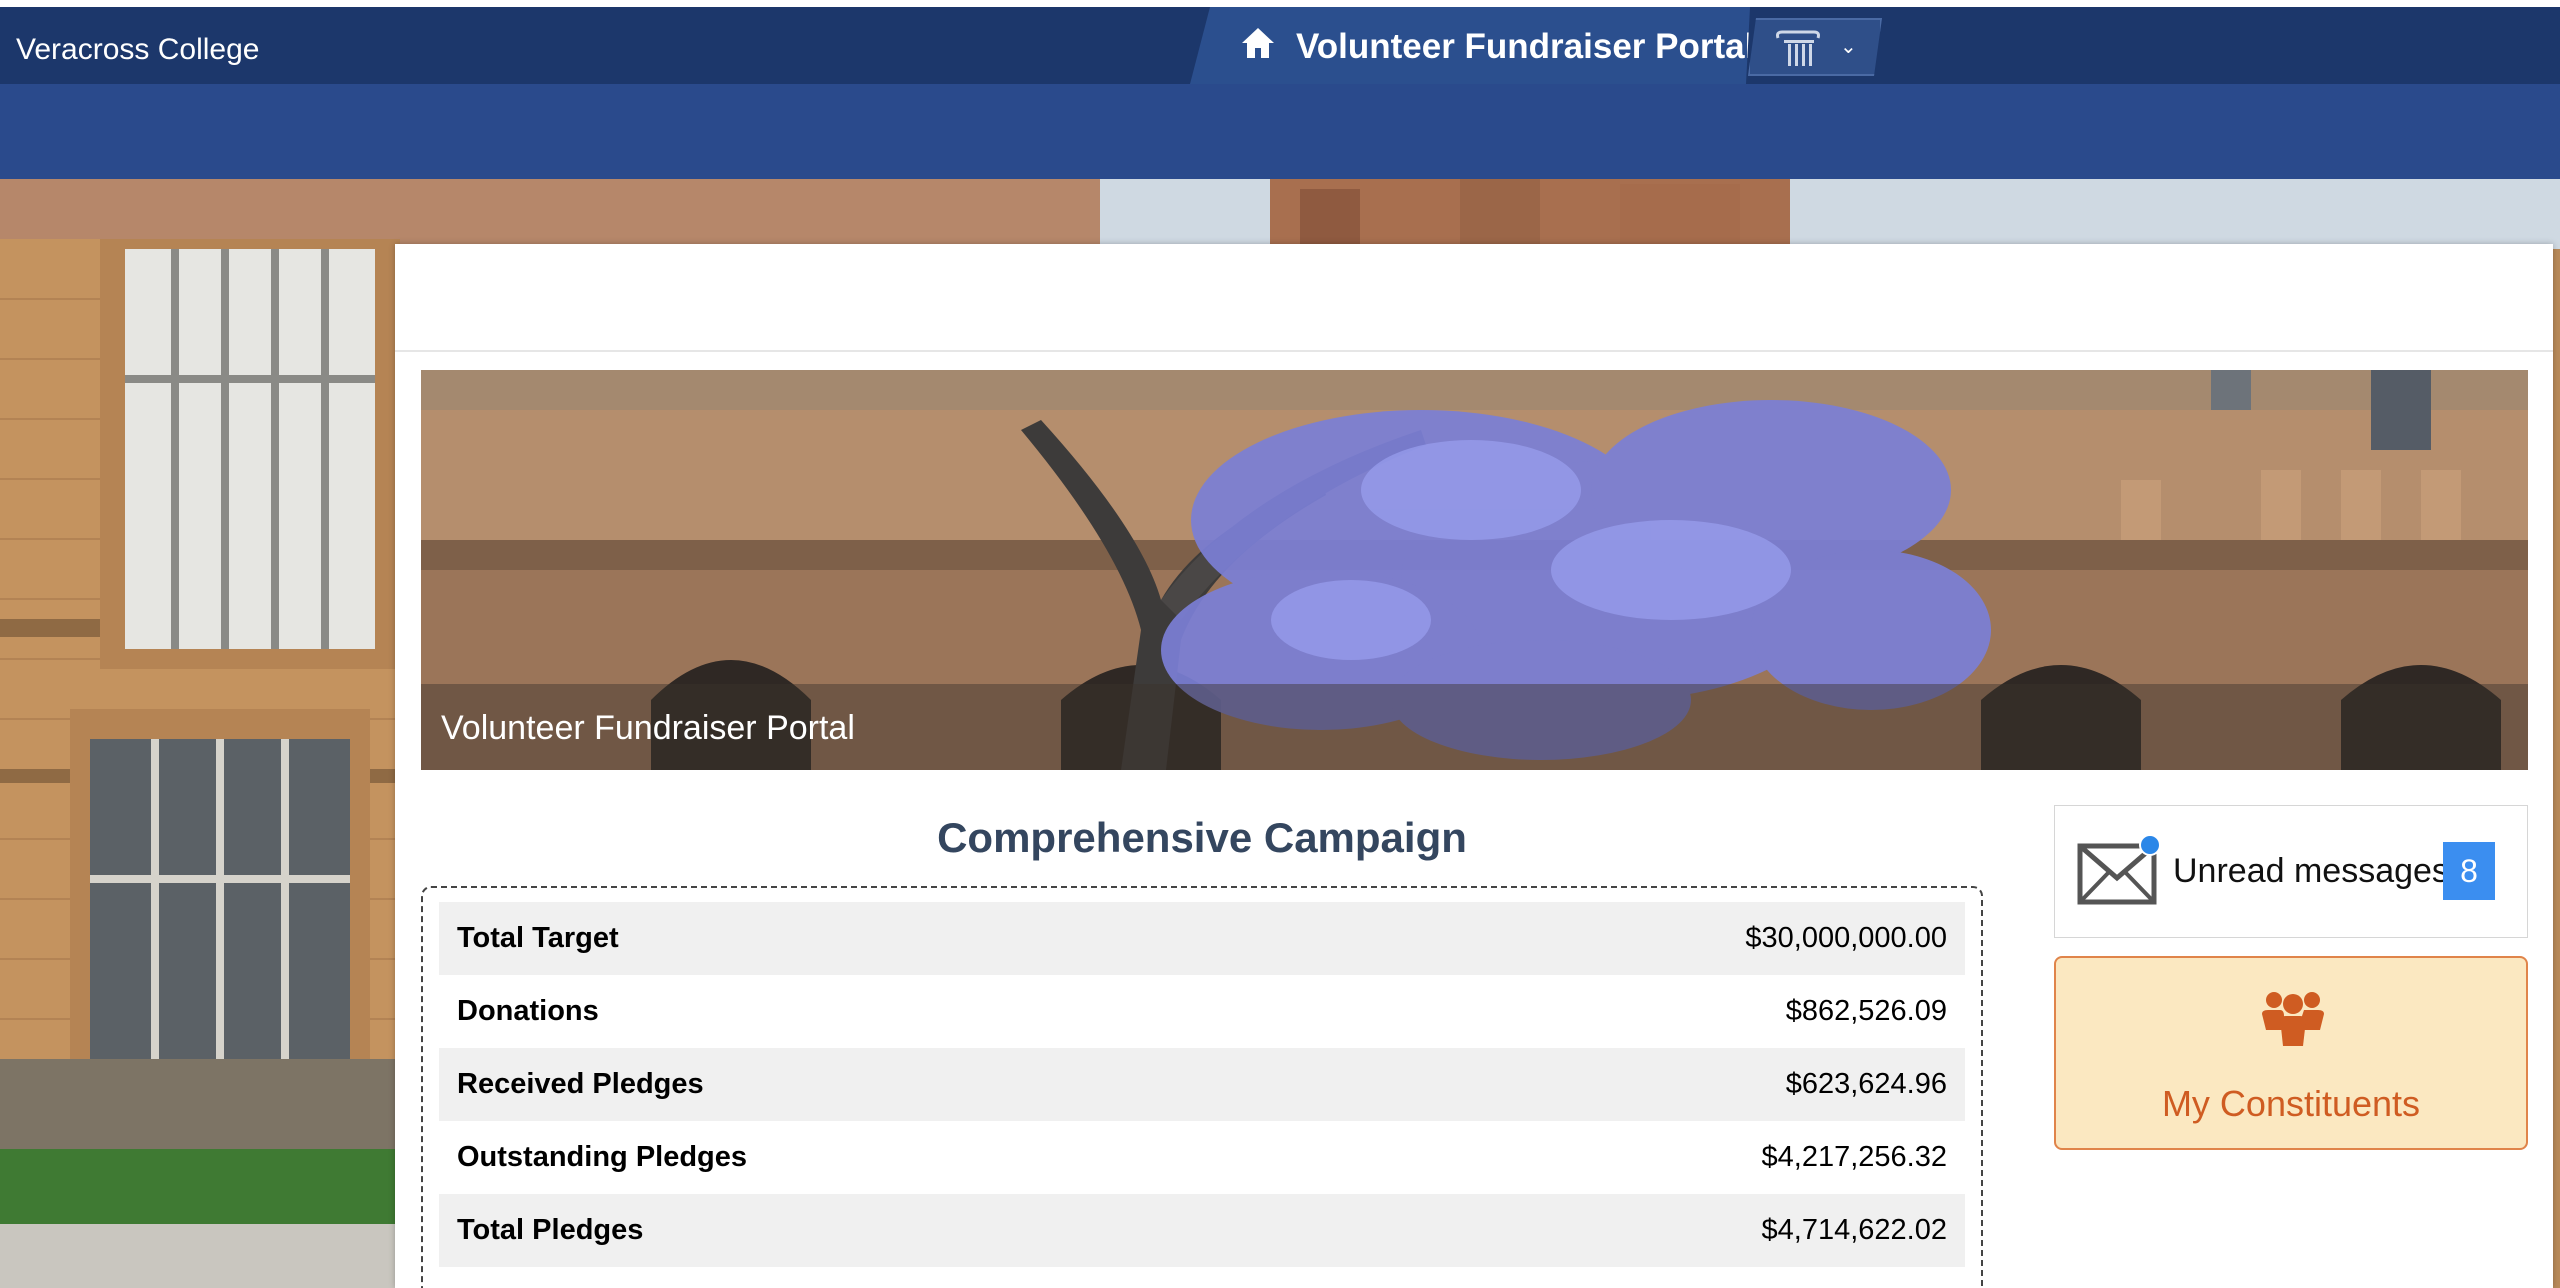 This screenshot has height=1288, width=2560. I want to click on stat-value: $4,217,256.32, so click(1854, 1157).